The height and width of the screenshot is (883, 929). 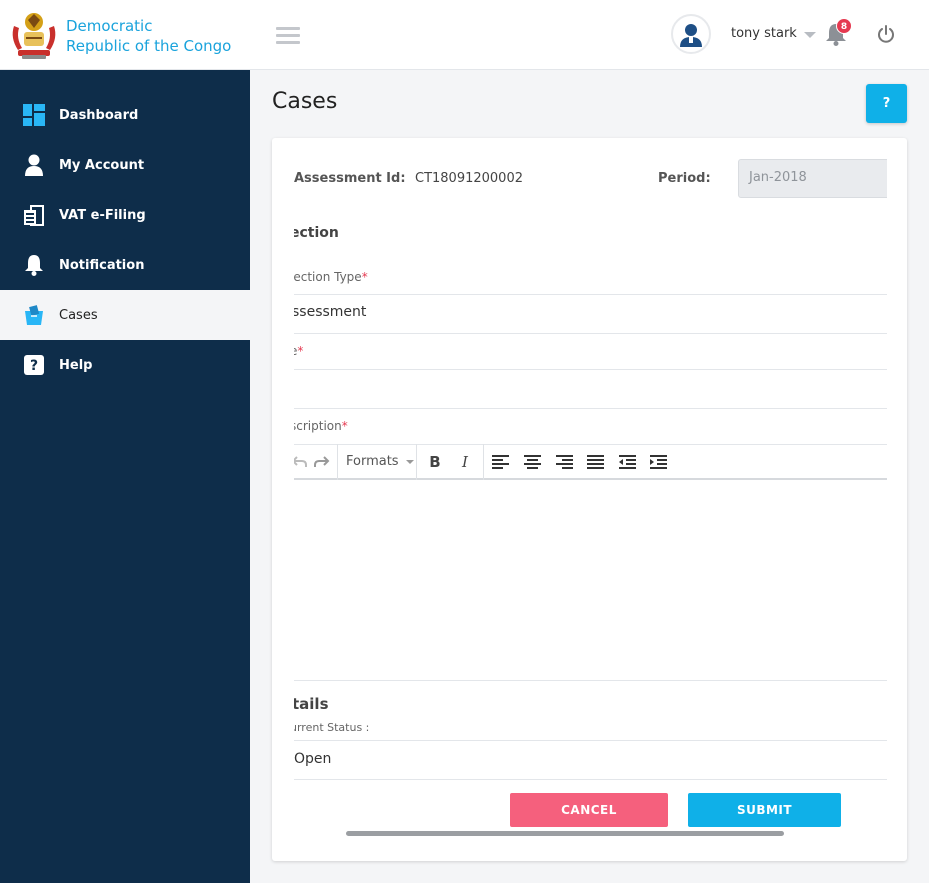 I want to click on topbar: tony stark 8, so click(x=589, y=35).